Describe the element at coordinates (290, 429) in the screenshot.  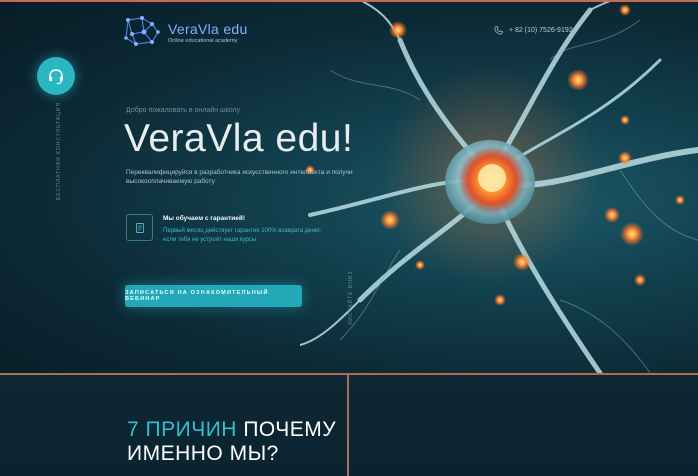
I see `reasons-line1-rest: ПОЧЕМУ` at that location.